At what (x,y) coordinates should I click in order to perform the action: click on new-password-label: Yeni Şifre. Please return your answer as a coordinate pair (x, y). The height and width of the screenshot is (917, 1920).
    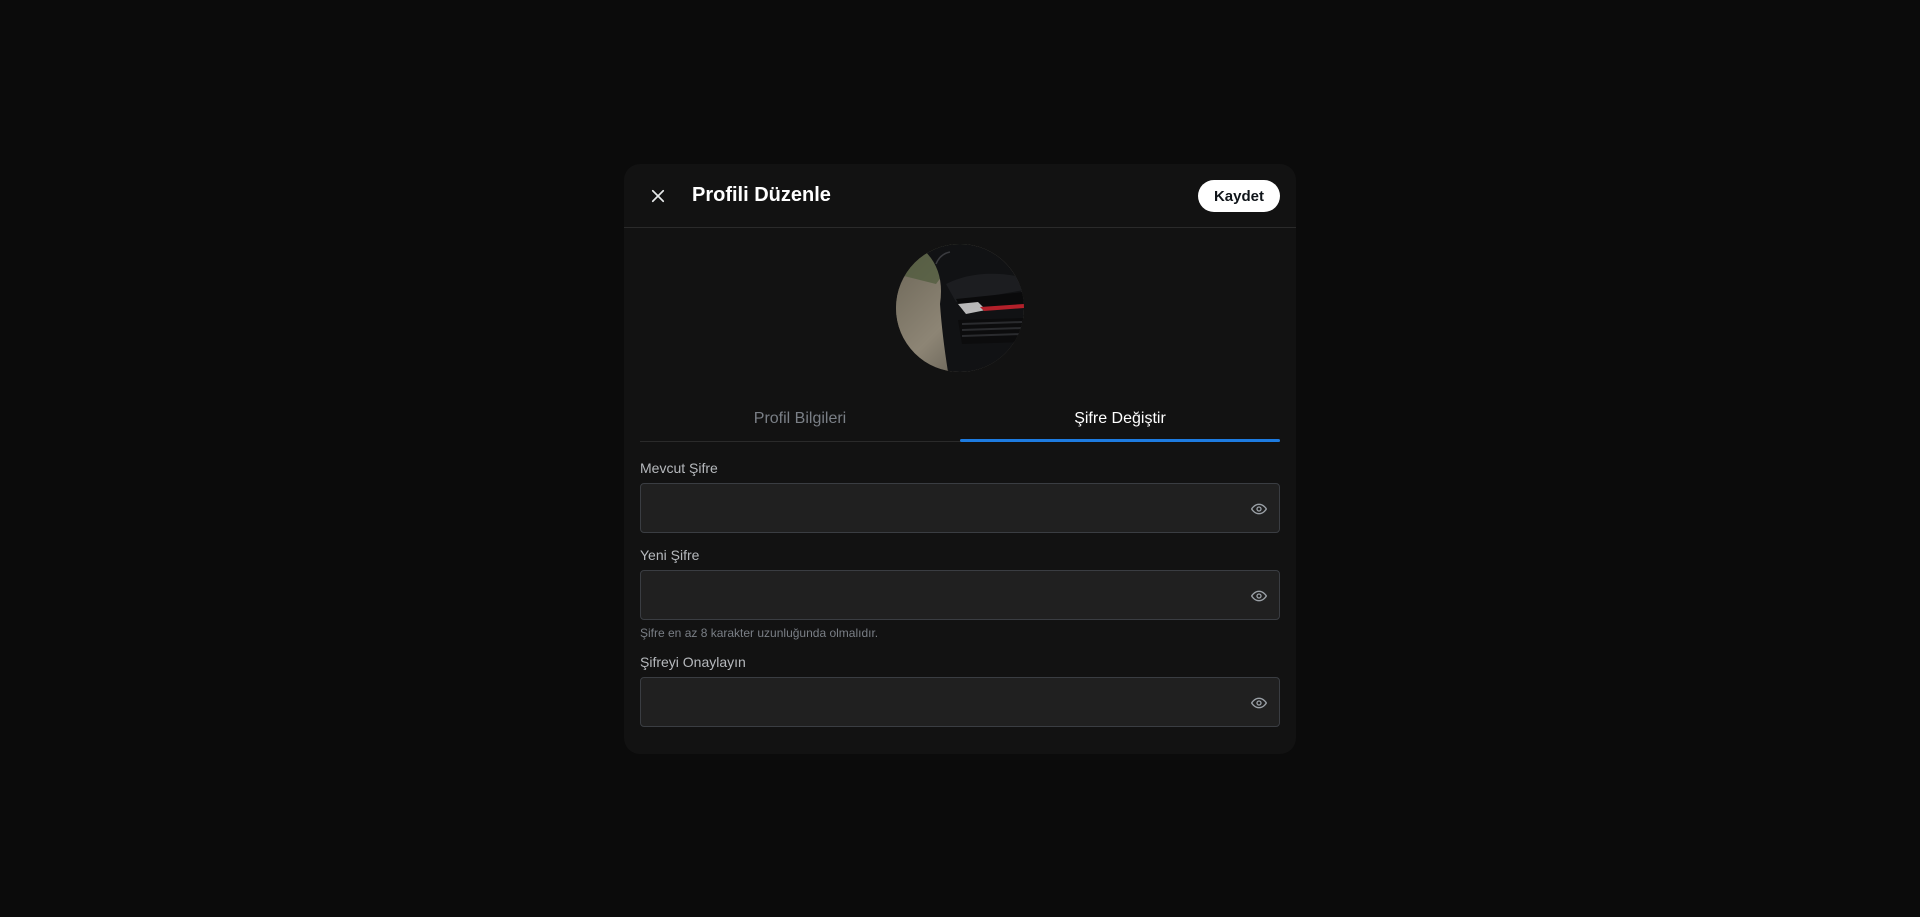
    Looking at the image, I should click on (670, 555).